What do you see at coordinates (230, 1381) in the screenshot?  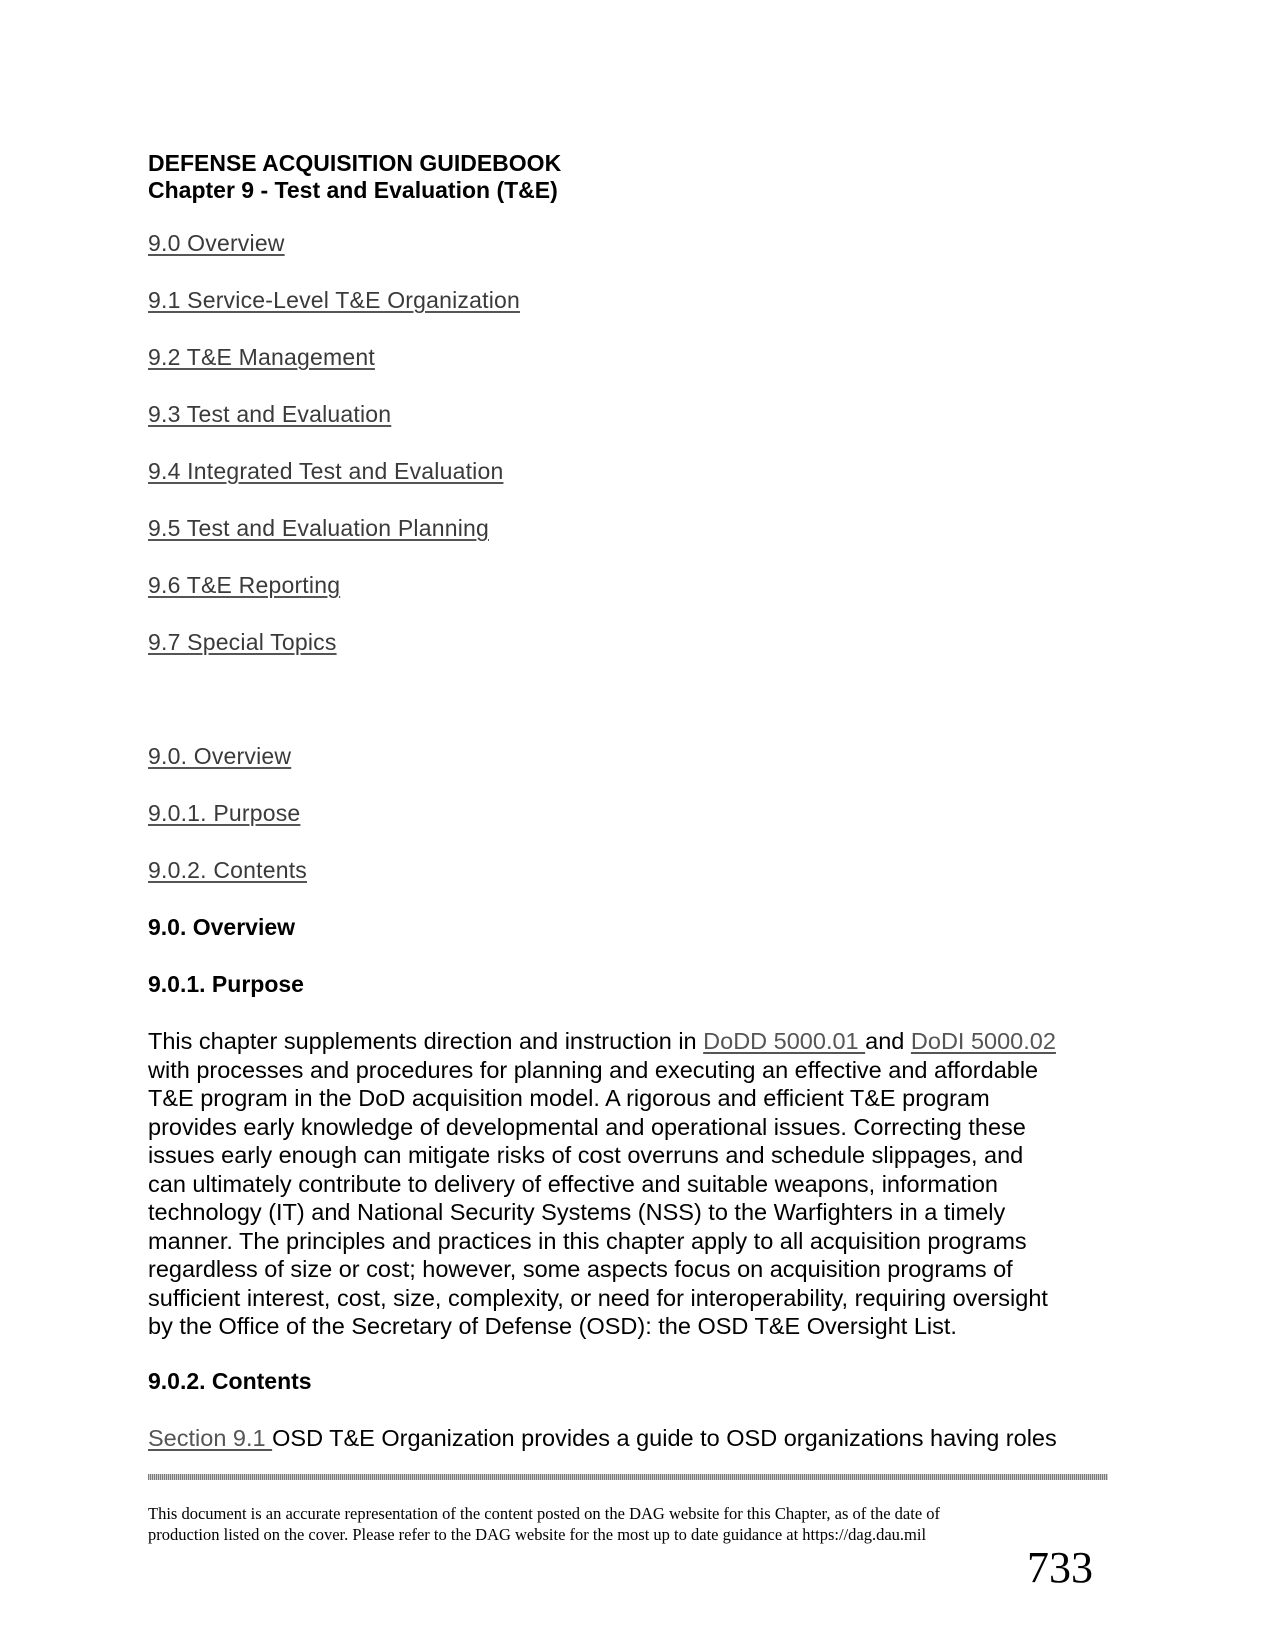 I see `contents-heading: 9.0.2. Contents` at bounding box center [230, 1381].